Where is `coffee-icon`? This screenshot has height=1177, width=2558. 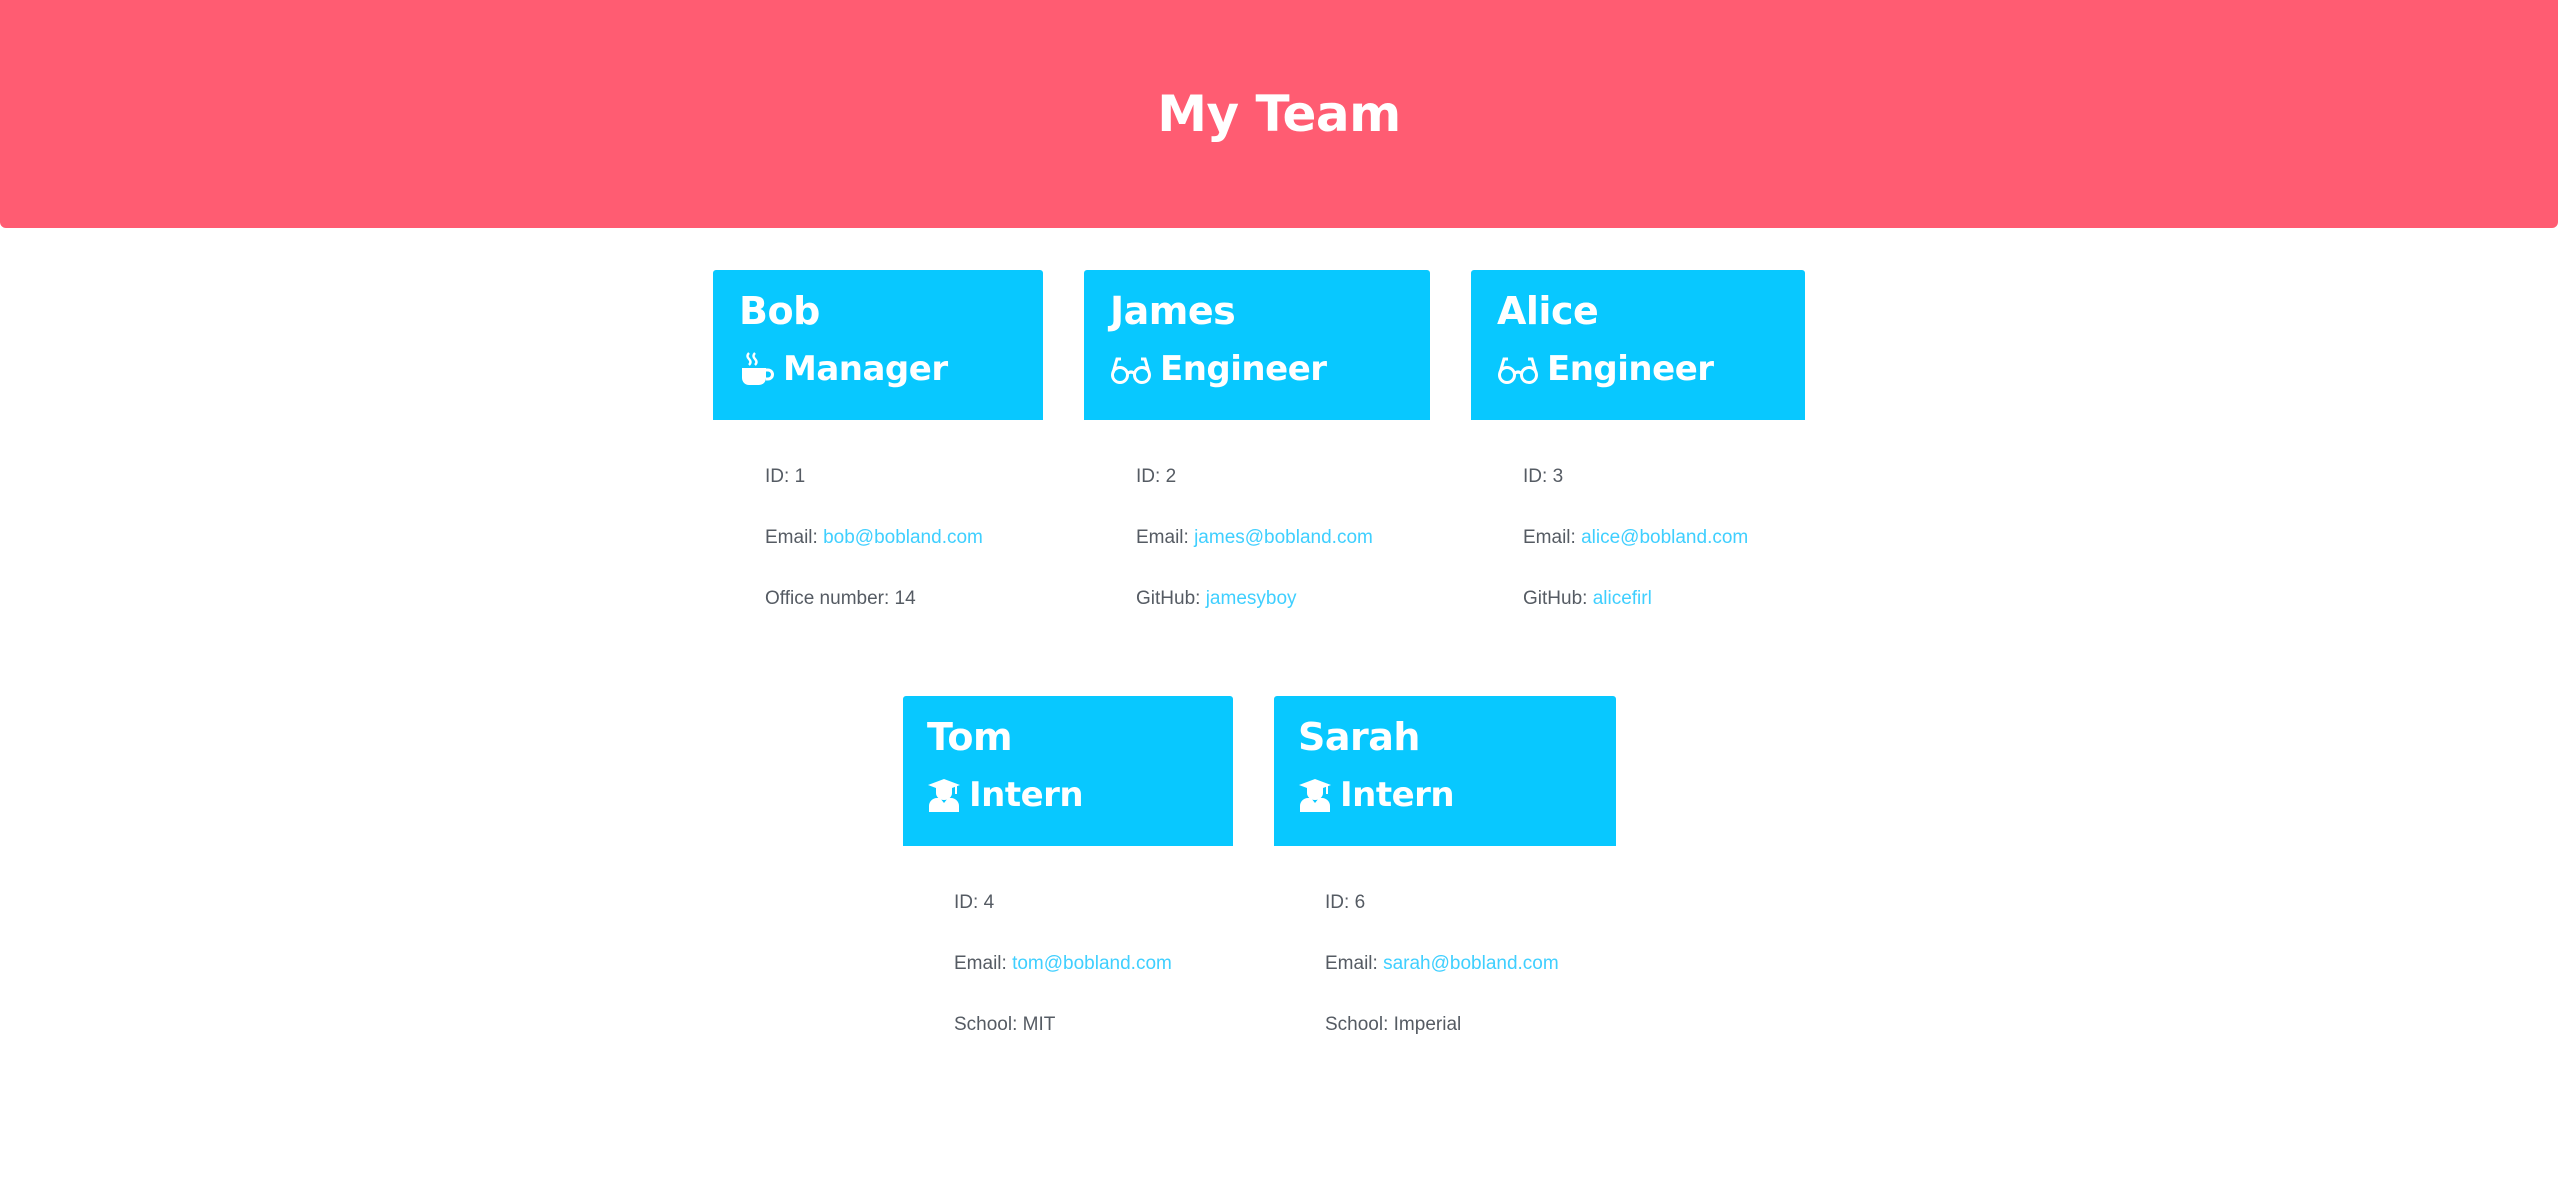
coffee-icon is located at coordinates (757, 369).